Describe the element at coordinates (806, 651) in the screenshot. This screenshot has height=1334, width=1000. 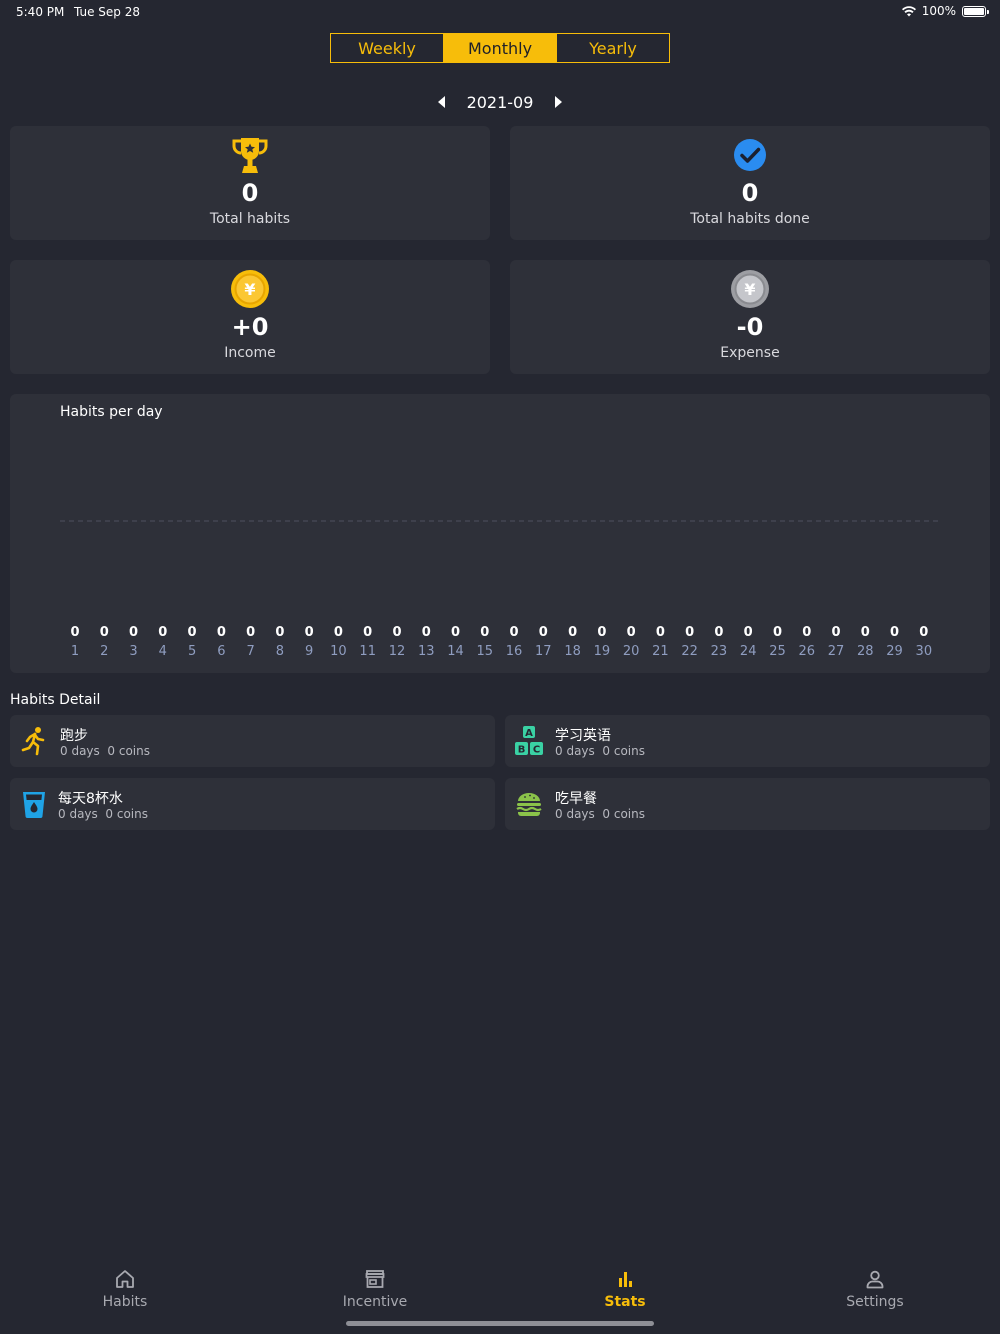
I see `chart-tick-label: 26` at that location.